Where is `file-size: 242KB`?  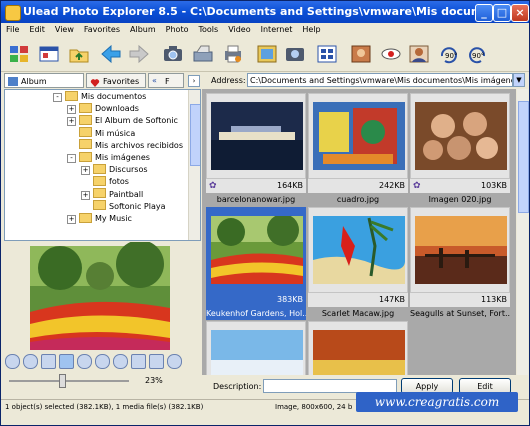 file-size: 242KB is located at coordinates (358, 186).